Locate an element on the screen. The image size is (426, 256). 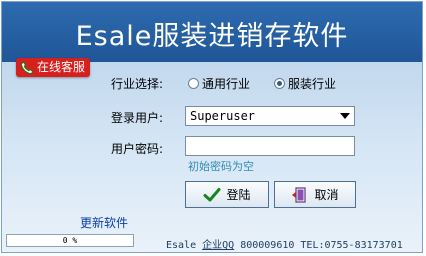
qq-link: 企业QQ is located at coordinates (218, 245).